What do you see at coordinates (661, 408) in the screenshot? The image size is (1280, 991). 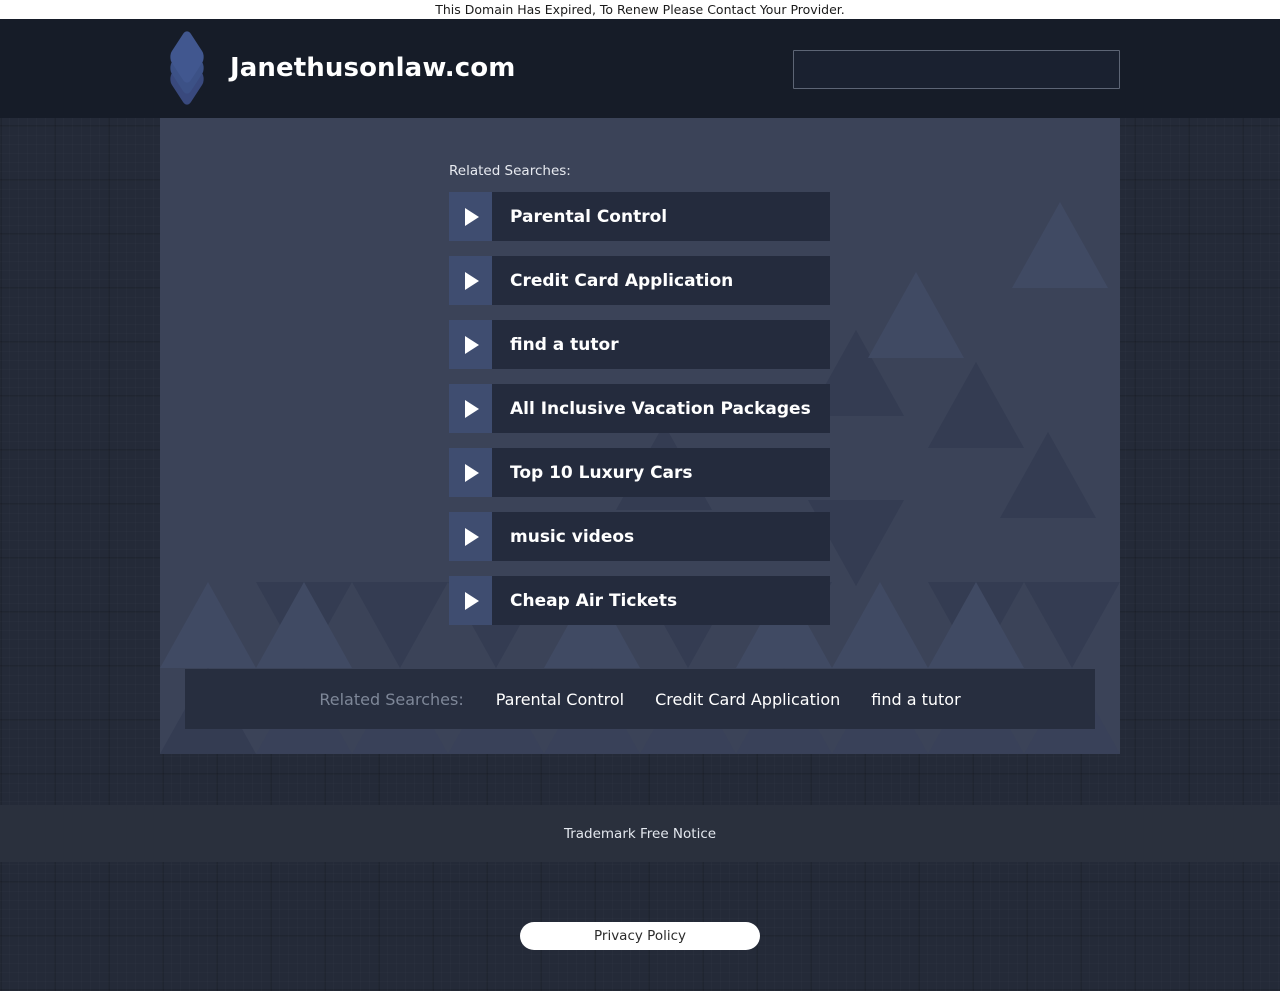 I see `related-search-label: All Inclusive Vacation Packages` at bounding box center [661, 408].